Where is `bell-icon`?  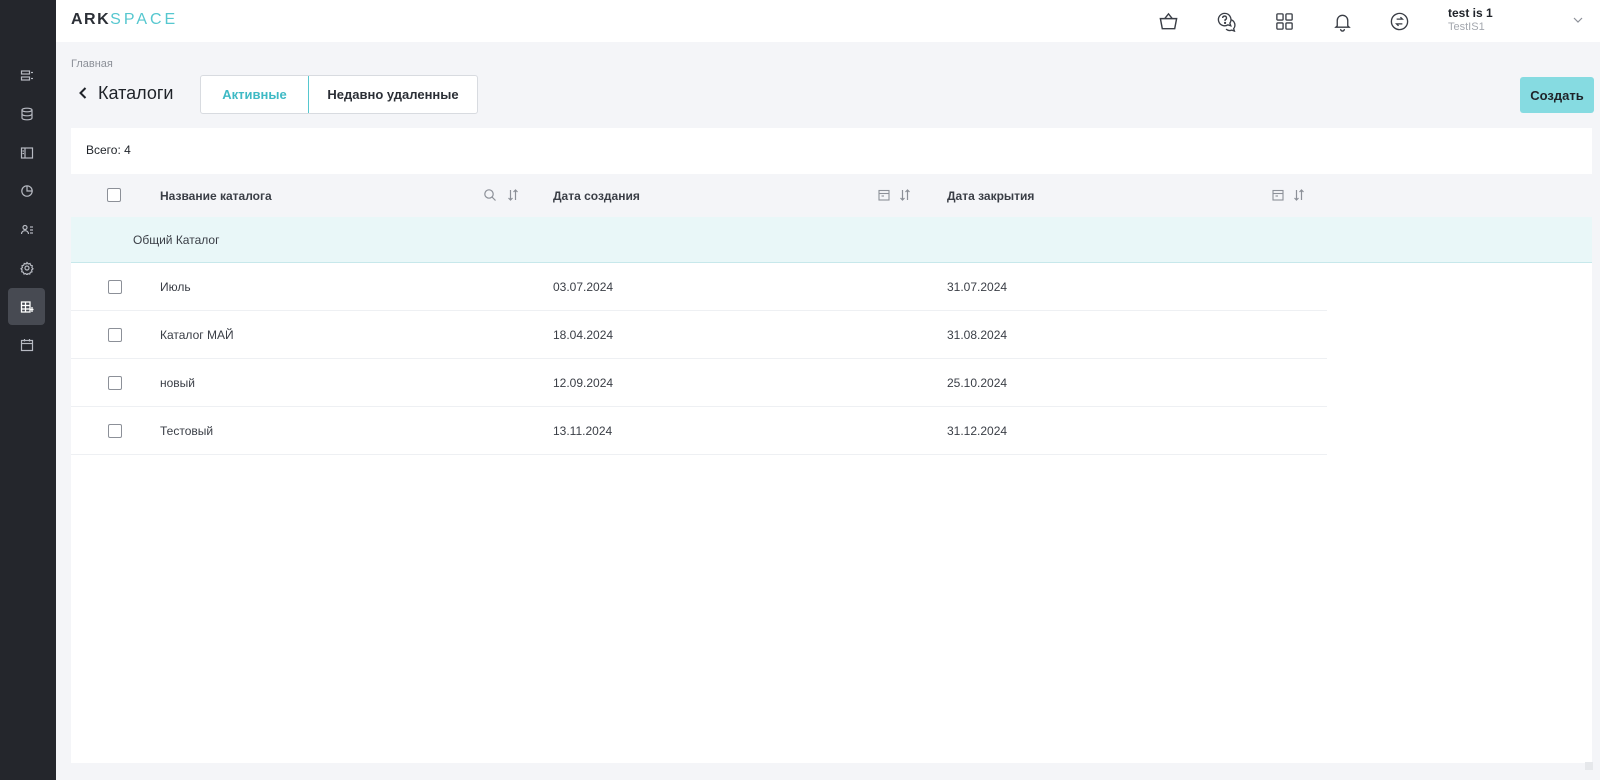 bell-icon is located at coordinates (1342, 23).